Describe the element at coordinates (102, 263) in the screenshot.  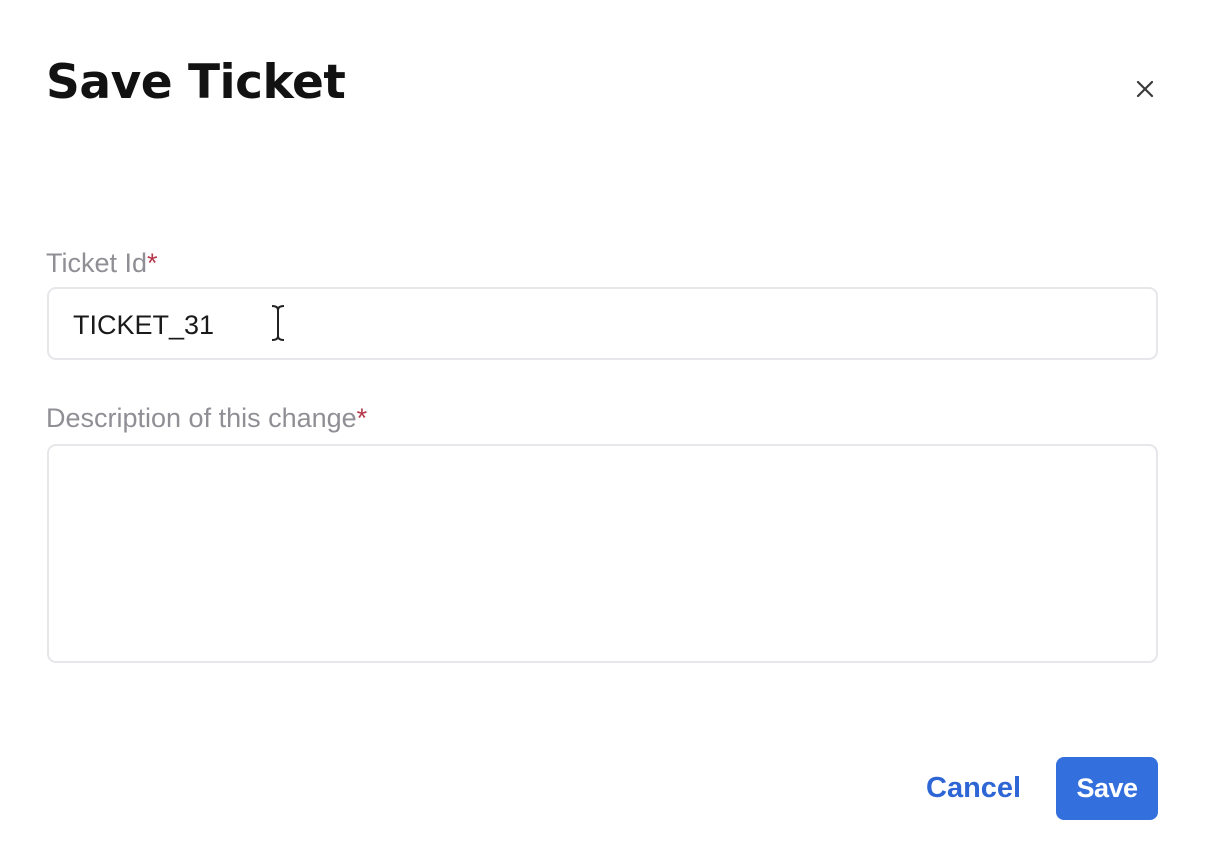
I see `ticket-id-label: Ticket Id*` at that location.